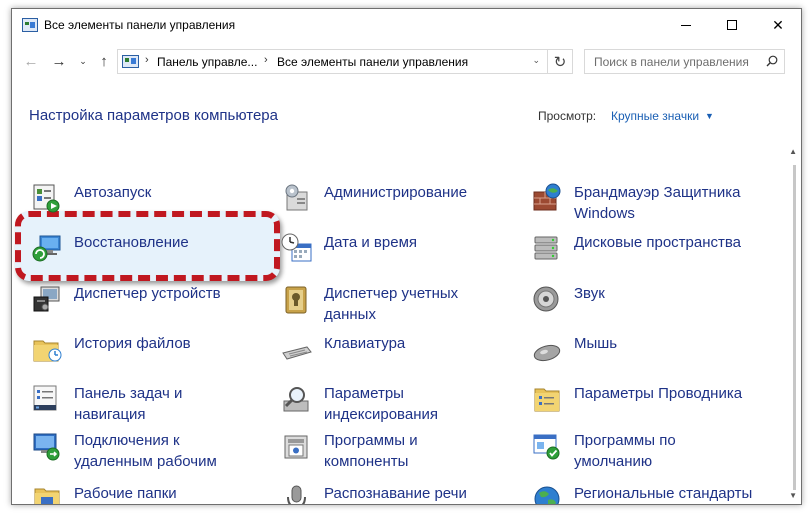  I want to click on item-label: Автозапуск, so click(113, 192).